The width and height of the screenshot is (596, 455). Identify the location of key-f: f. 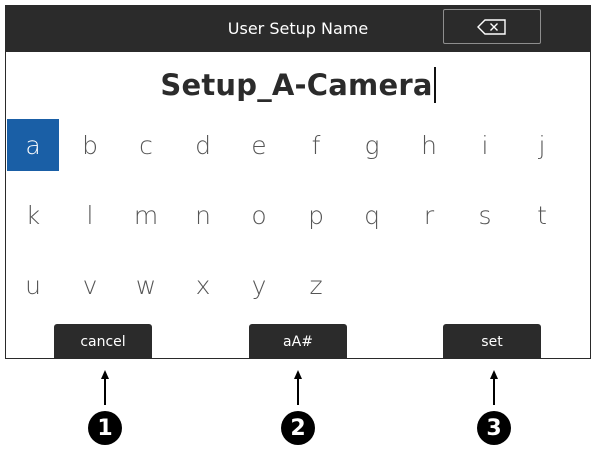
(316, 145).